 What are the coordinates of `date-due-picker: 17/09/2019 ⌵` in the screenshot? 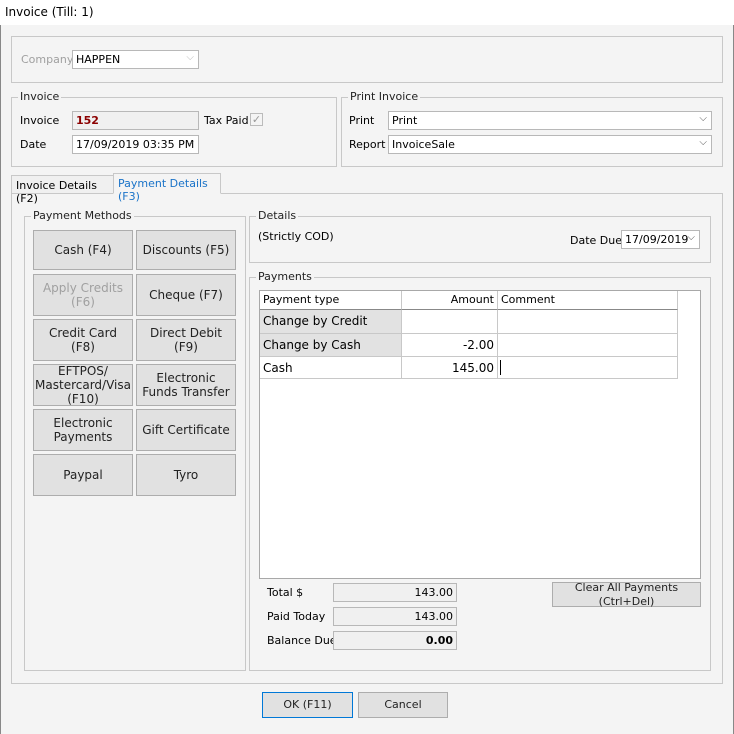 It's located at (660, 239).